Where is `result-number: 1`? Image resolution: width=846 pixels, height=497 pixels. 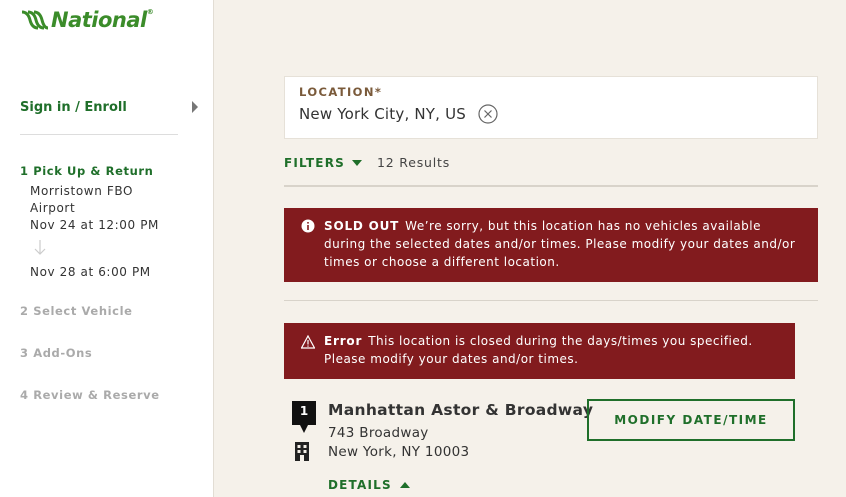 result-number: 1 is located at coordinates (304, 411).